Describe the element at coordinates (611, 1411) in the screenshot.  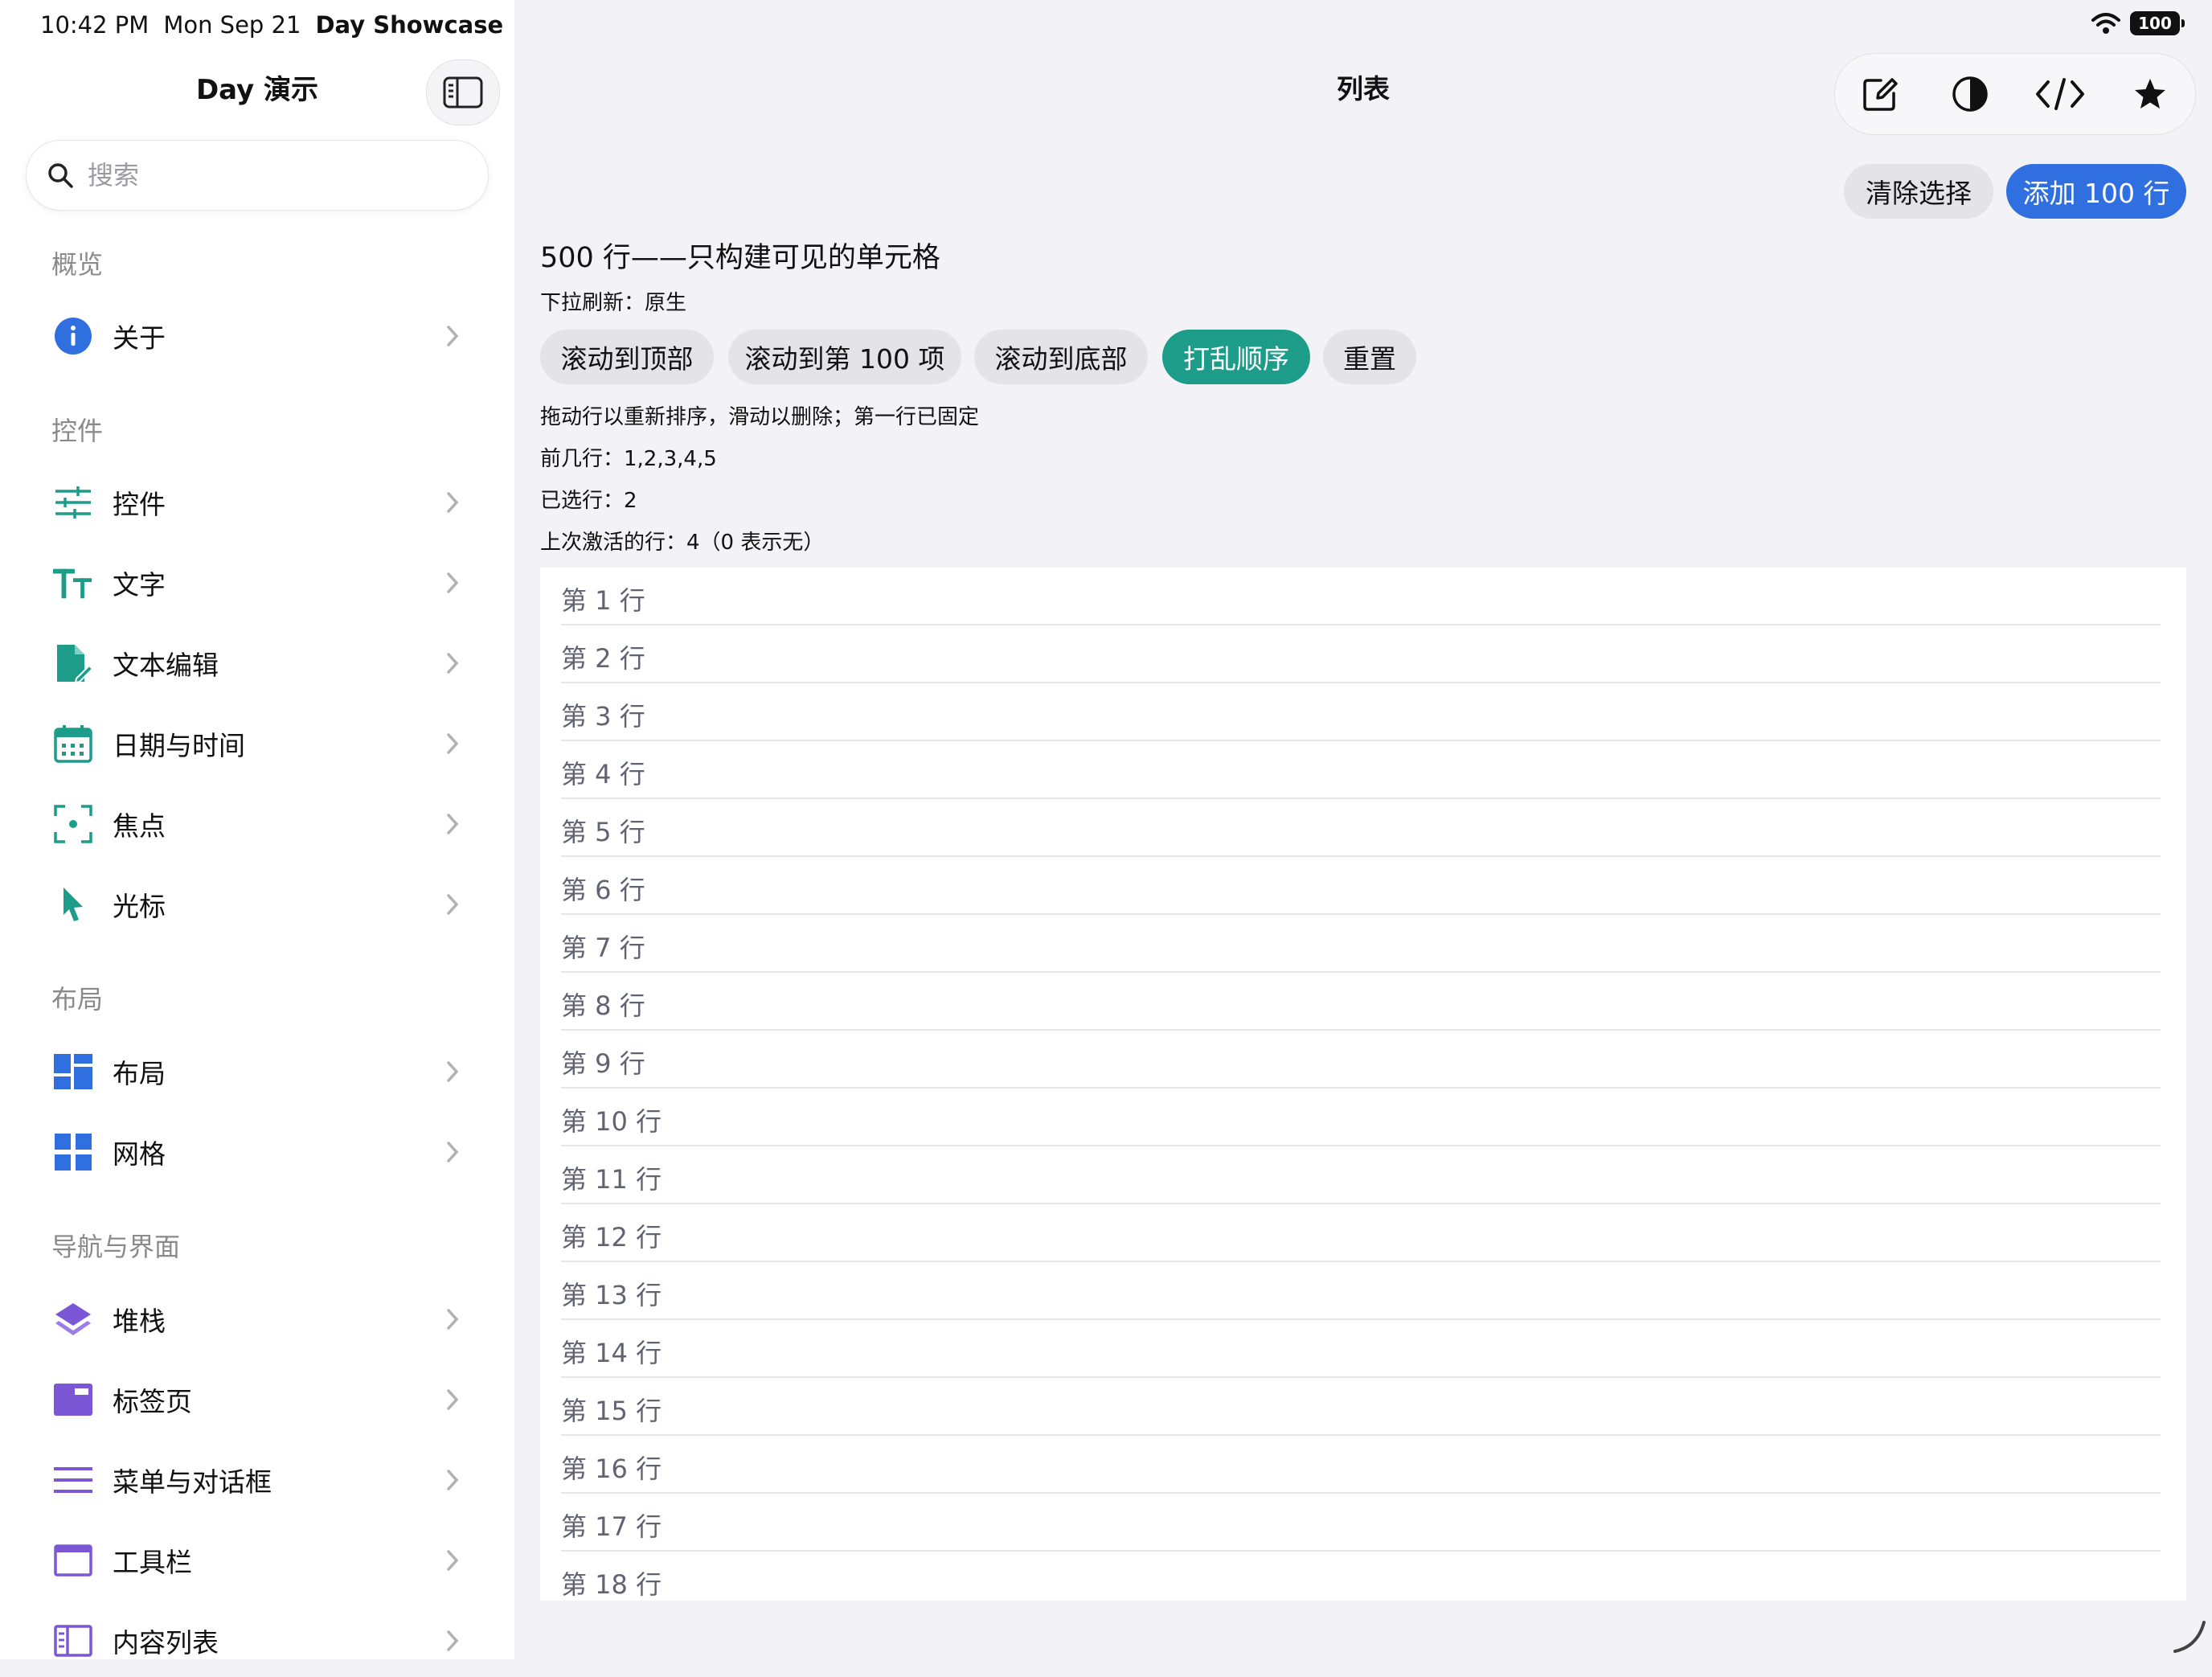
I see `row-label: 第 15 行` at that location.